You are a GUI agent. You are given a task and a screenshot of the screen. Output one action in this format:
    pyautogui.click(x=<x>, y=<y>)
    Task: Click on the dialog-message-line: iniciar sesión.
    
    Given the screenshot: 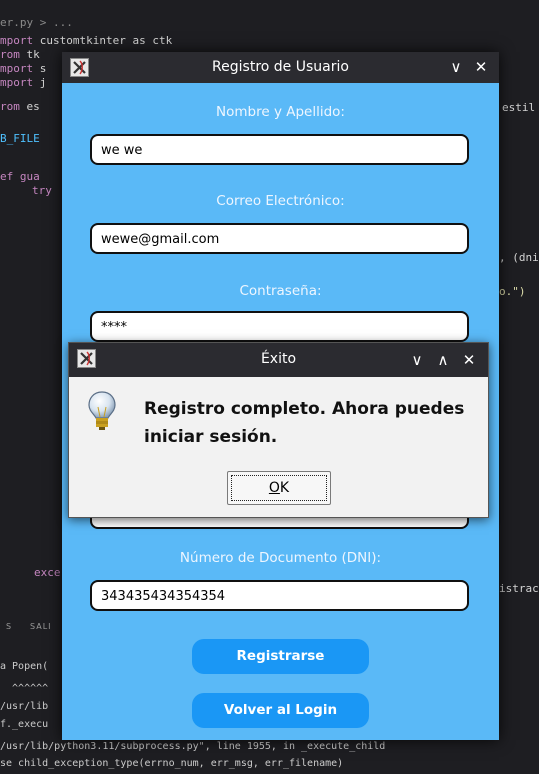 What is the action you would take?
    pyautogui.click(x=211, y=437)
    